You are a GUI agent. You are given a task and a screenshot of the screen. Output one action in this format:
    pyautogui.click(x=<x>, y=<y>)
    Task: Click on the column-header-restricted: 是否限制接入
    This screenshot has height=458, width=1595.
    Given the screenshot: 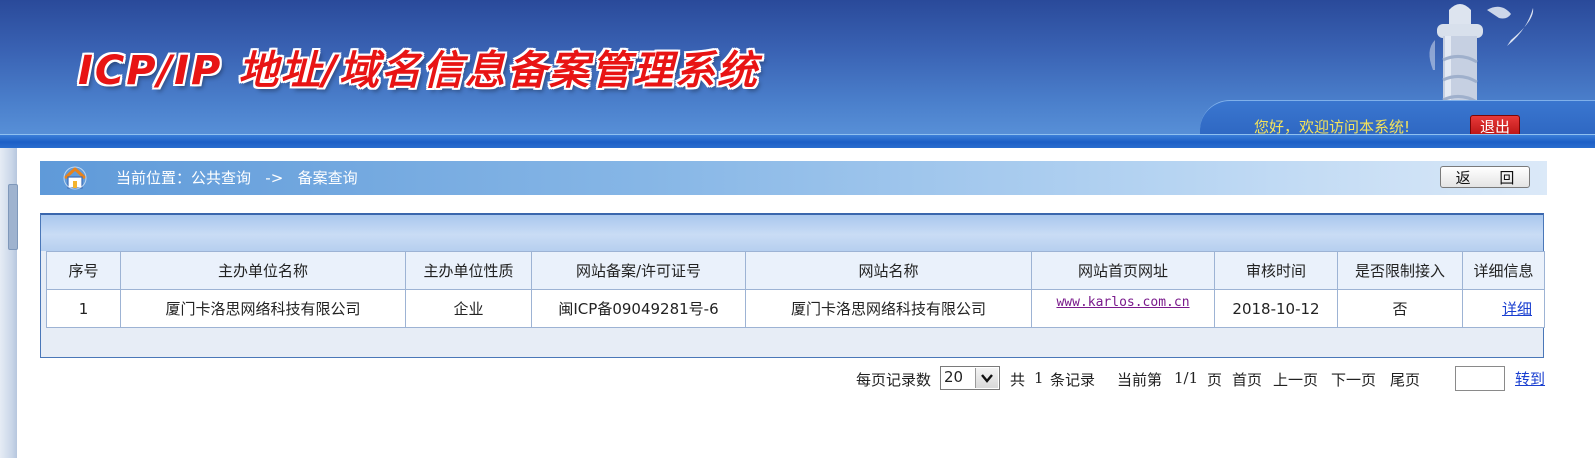 What is the action you would take?
    pyautogui.click(x=1400, y=270)
    